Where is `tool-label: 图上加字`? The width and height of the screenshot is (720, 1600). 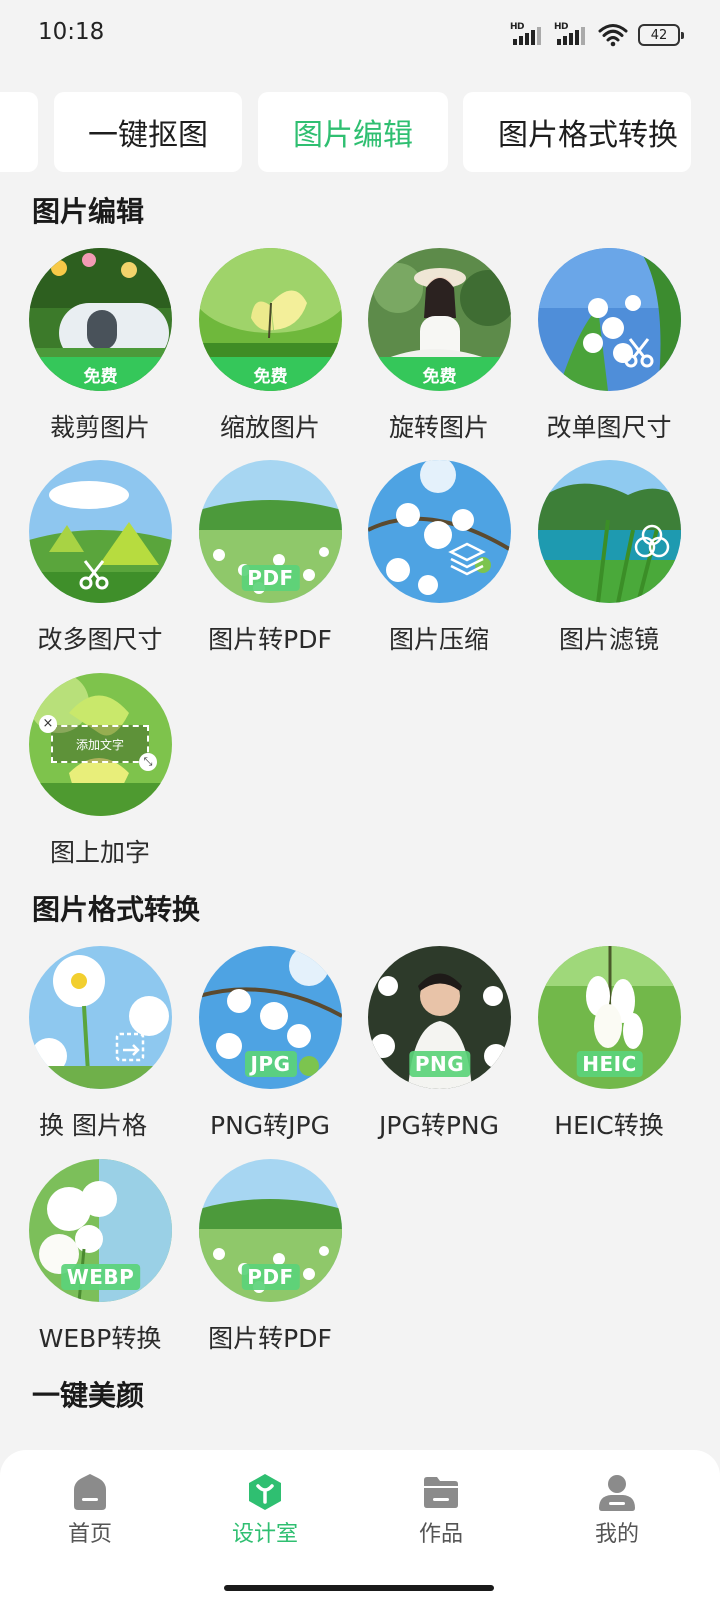 tool-label: 图上加字 is located at coordinates (99, 852).